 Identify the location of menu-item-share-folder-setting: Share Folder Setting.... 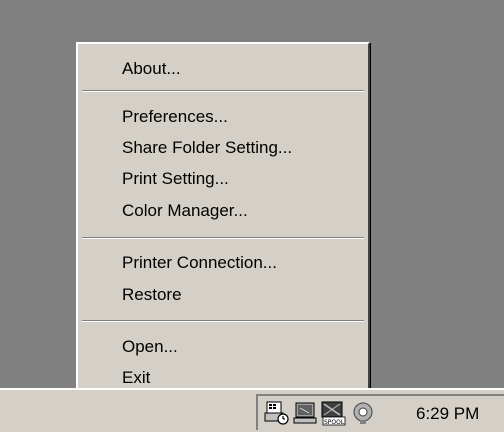
(207, 148).